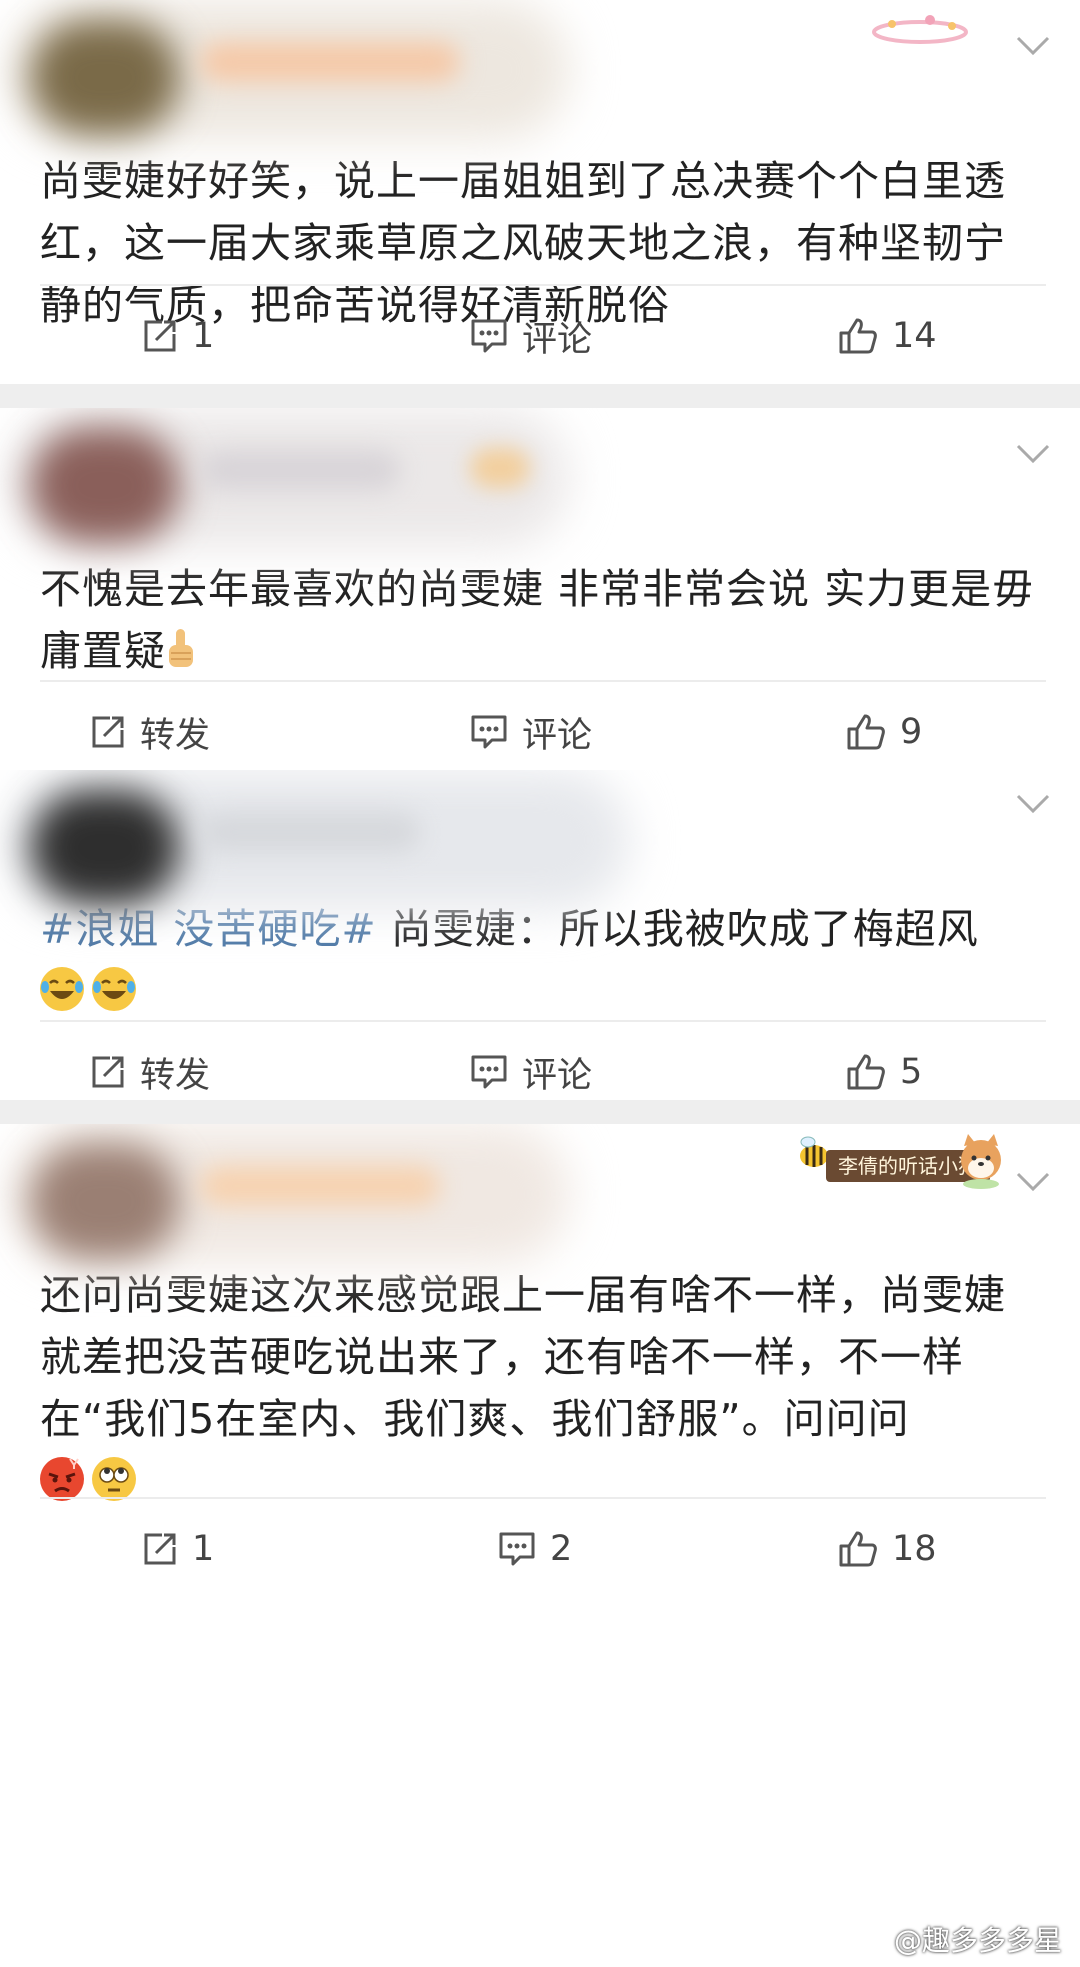  What do you see at coordinates (500, 468) in the screenshot?
I see `blurred-badge` at bounding box center [500, 468].